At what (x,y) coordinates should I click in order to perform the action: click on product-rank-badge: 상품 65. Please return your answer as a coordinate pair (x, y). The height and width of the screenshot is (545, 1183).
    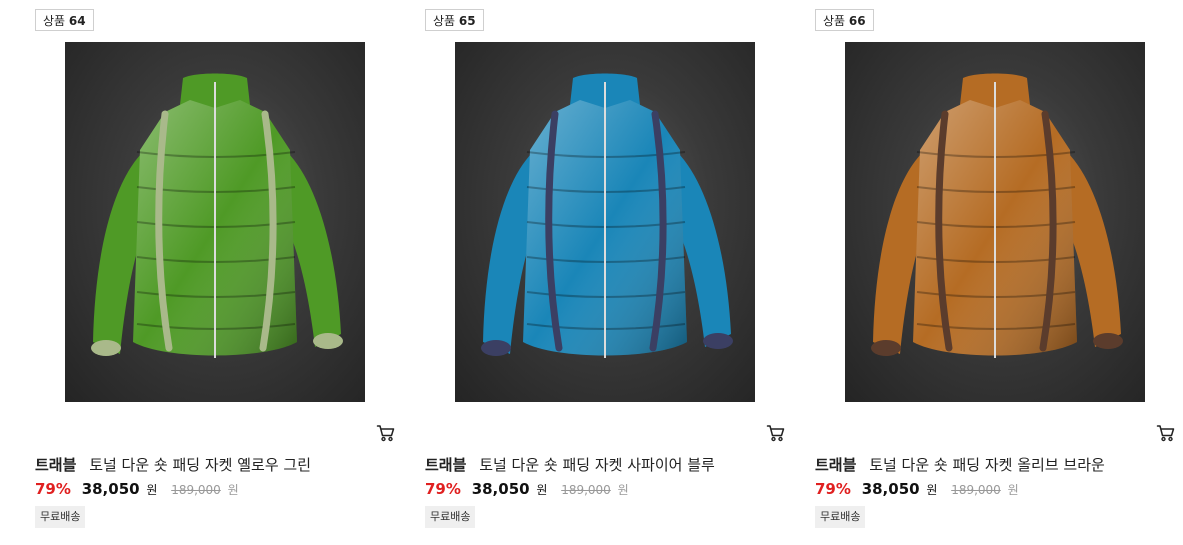
    Looking at the image, I should click on (454, 20).